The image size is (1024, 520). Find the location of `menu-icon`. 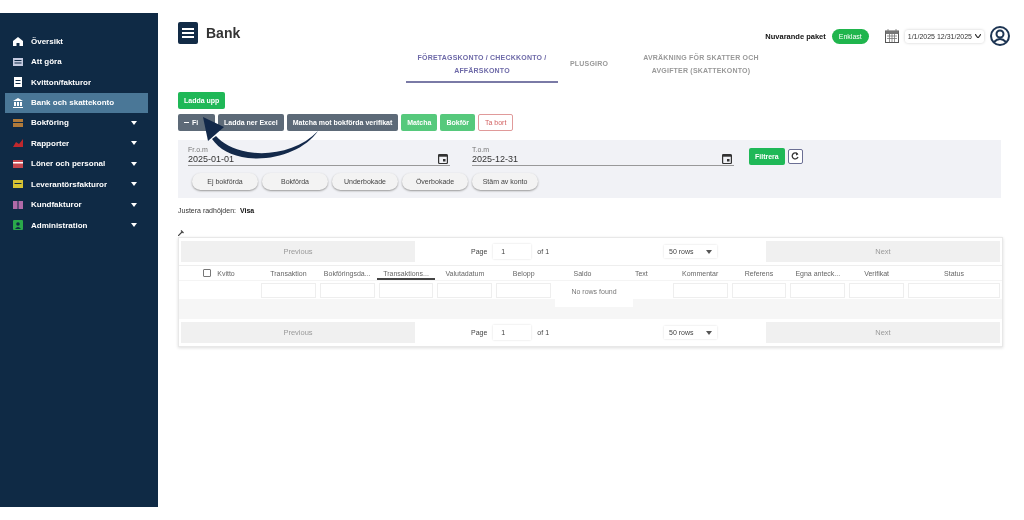

menu-icon is located at coordinates (188, 33).